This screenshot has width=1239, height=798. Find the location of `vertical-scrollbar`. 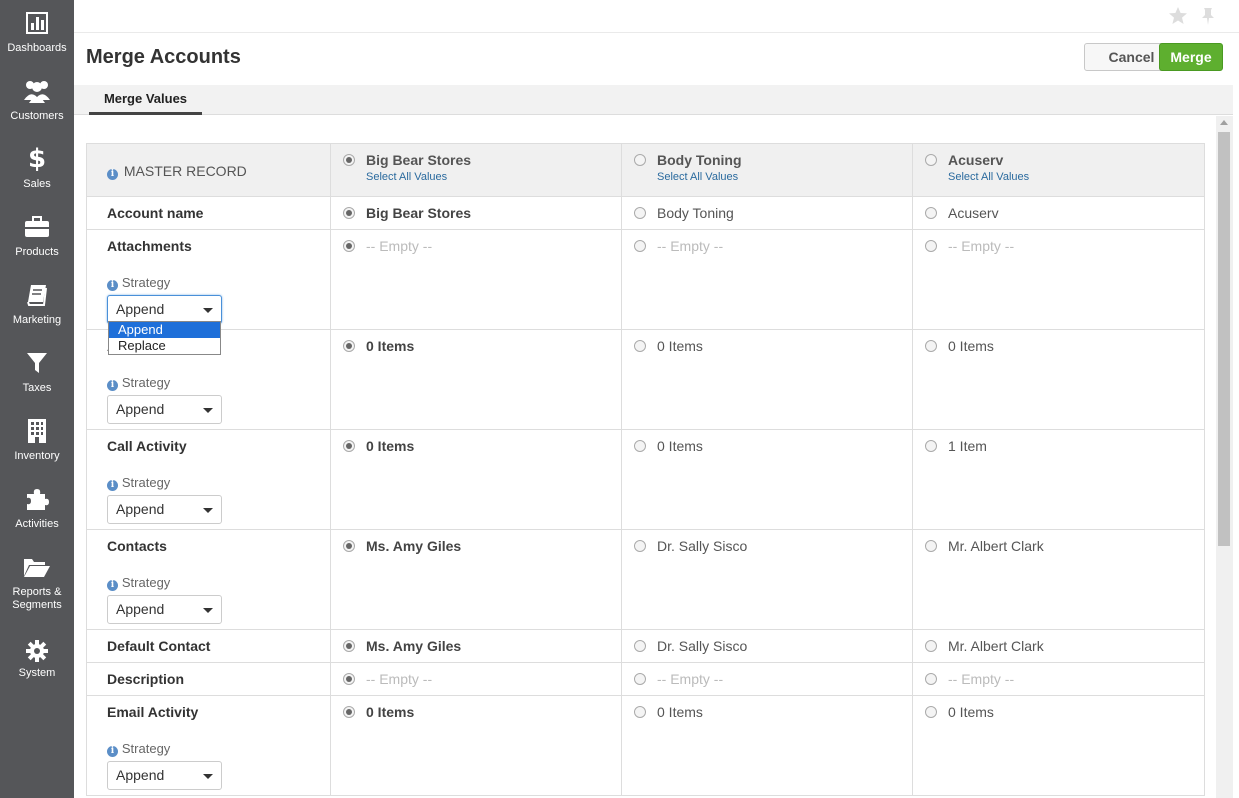

vertical-scrollbar is located at coordinates (1224, 457).